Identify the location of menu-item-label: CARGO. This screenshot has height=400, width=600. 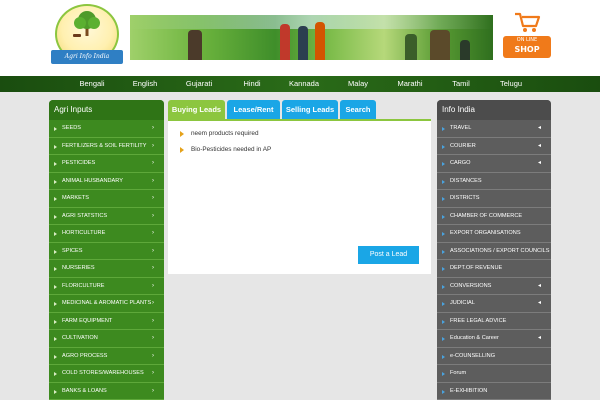
(460, 163).